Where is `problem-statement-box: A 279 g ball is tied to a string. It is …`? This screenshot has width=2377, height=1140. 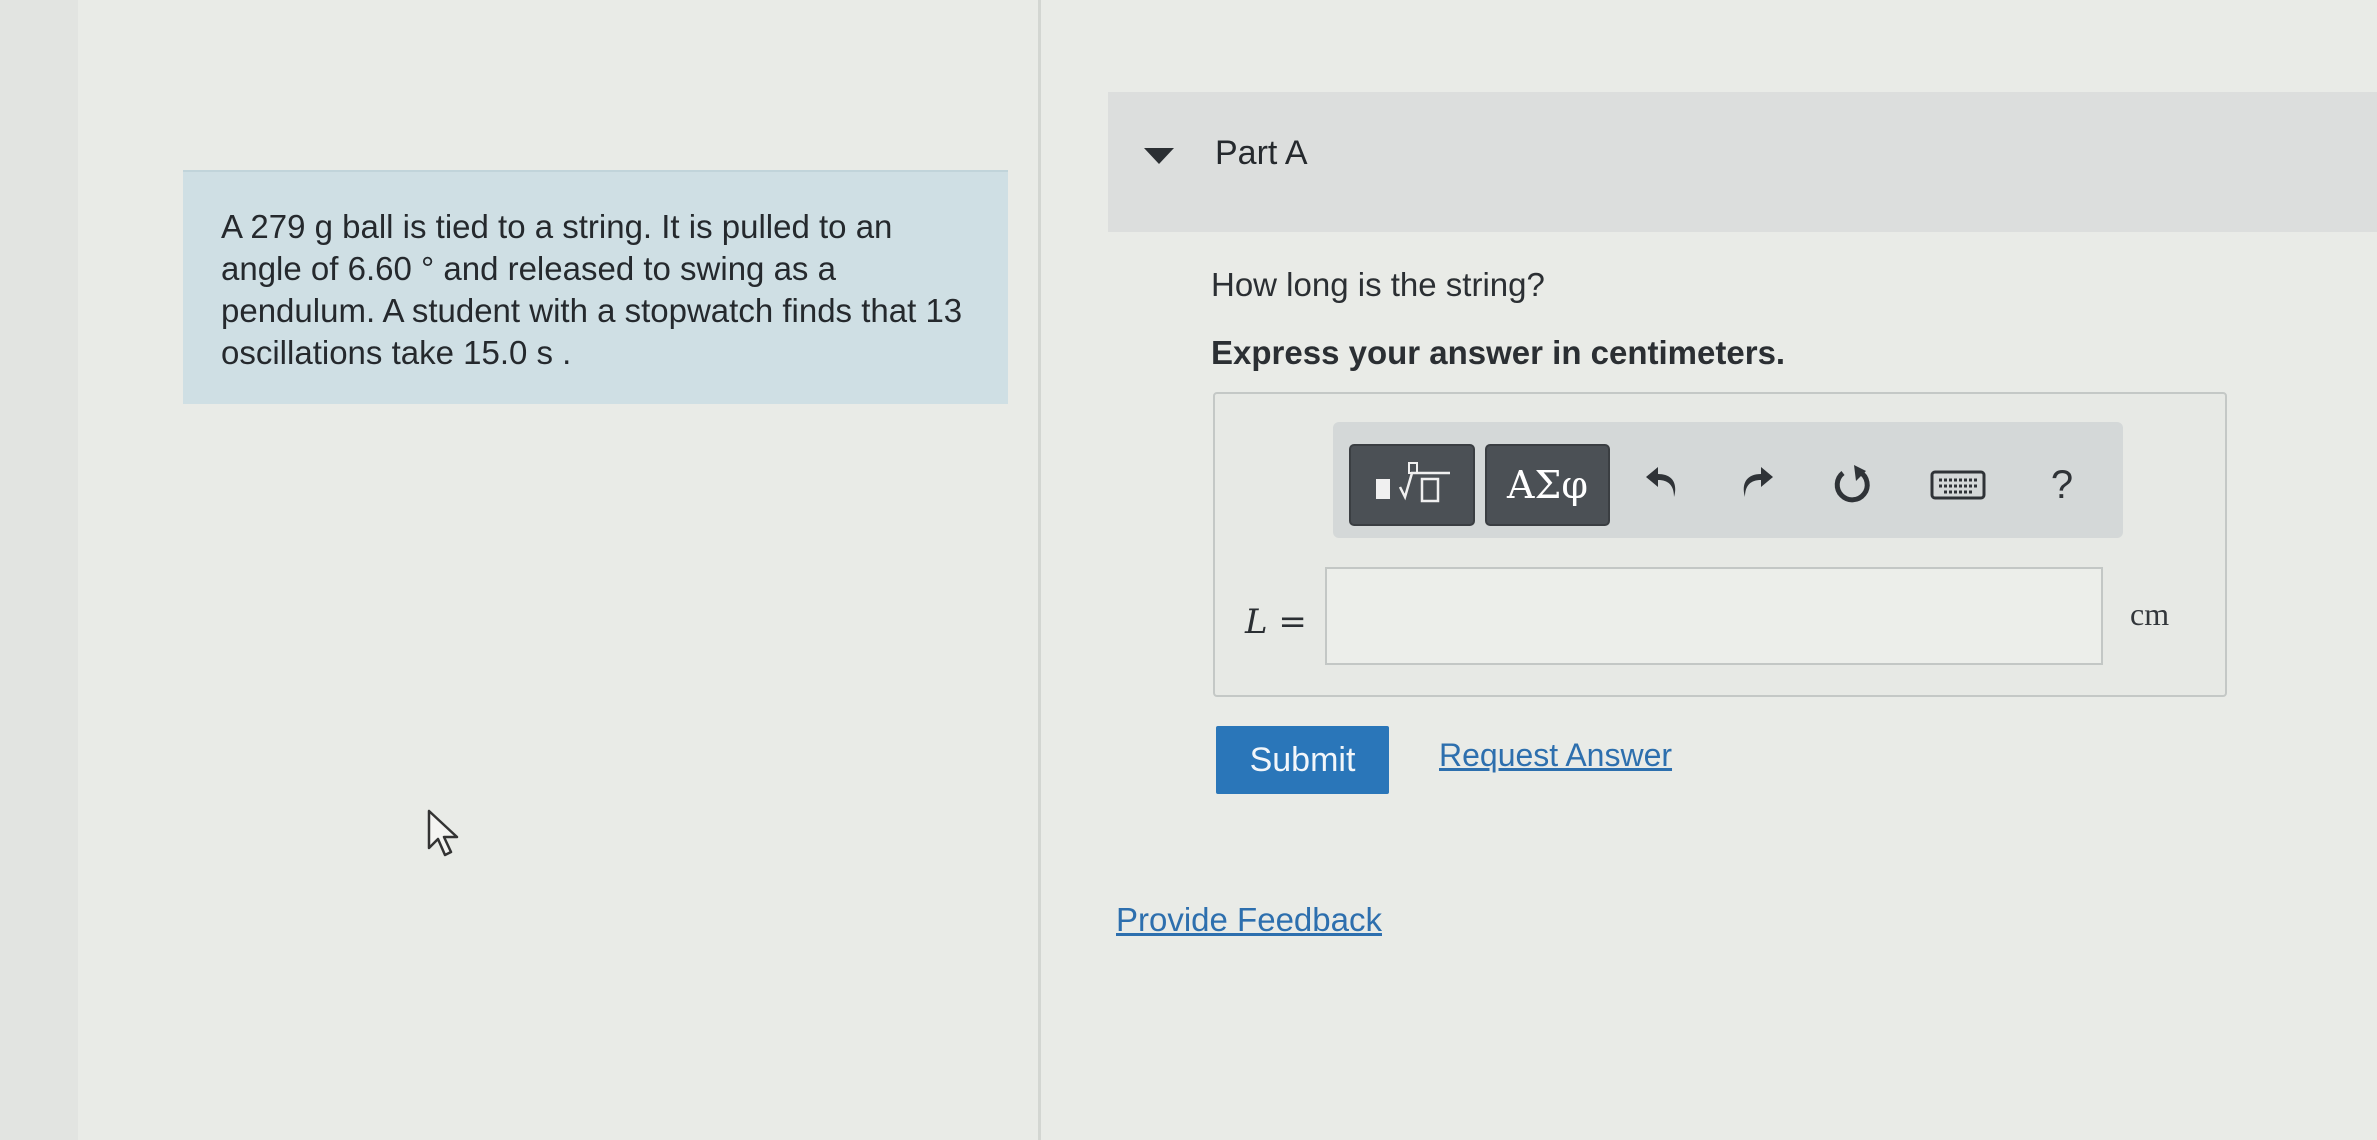 problem-statement-box: A 279 g ball is tied to a string. It is … is located at coordinates (595, 287).